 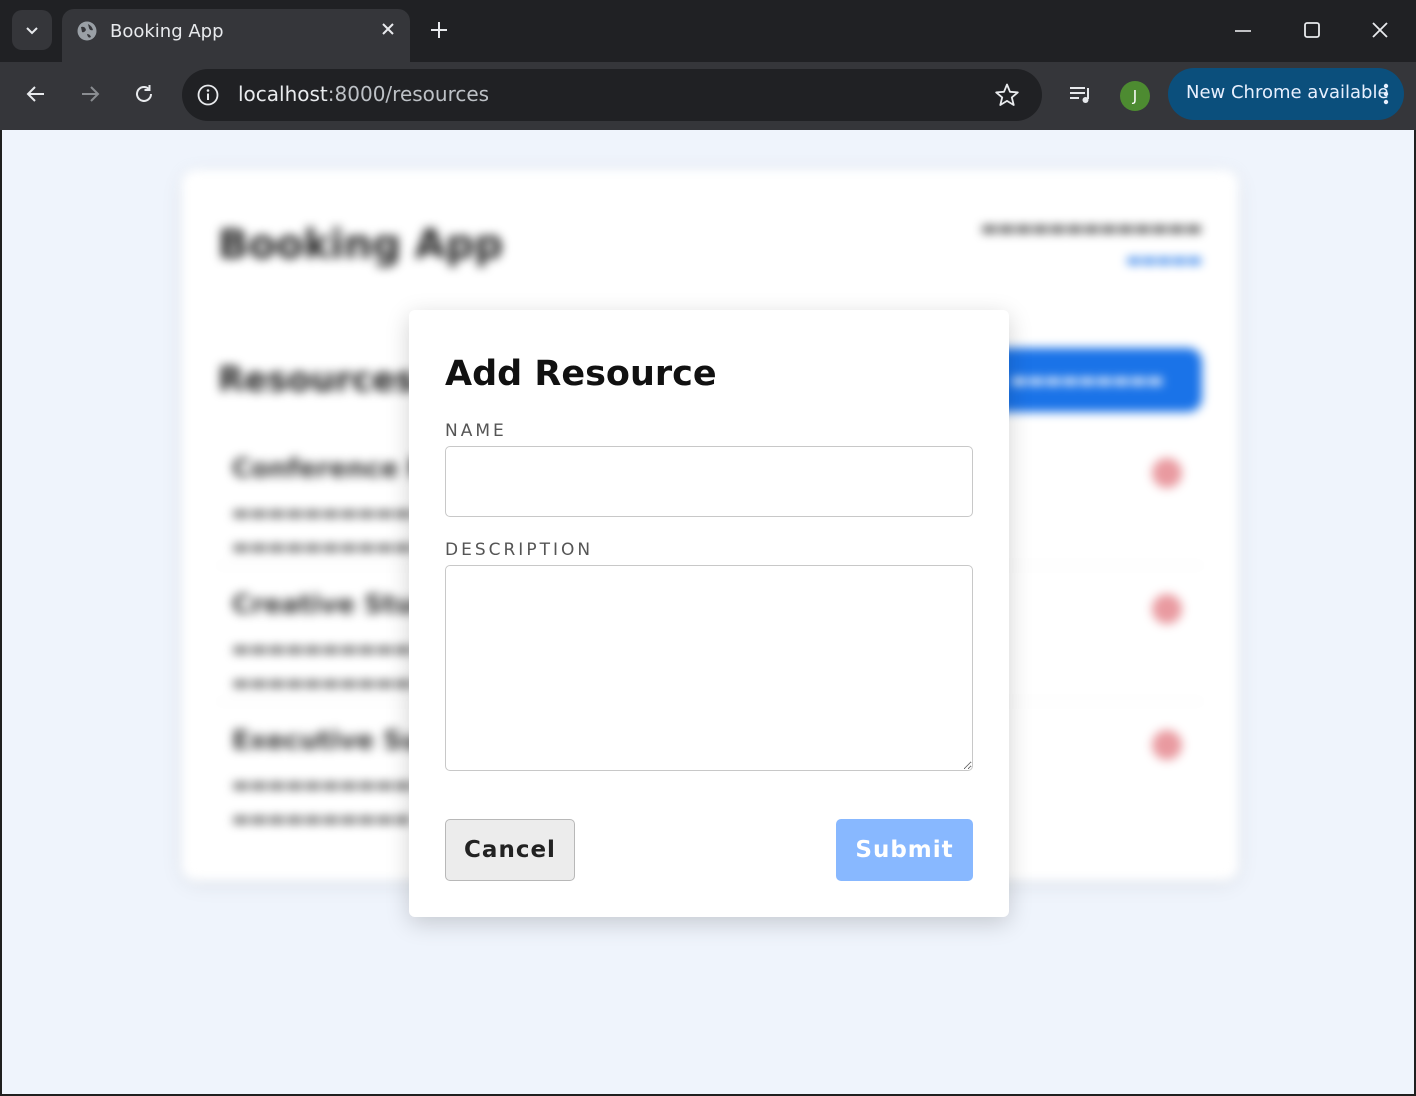 What do you see at coordinates (36, 94) in the screenshot?
I see `back-arrow-icon` at bounding box center [36, 94].